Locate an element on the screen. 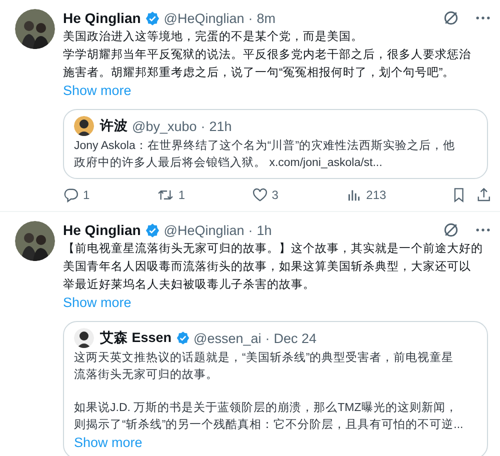 The height and width of the screenshot is (456, 500). post-text: 【前电视童星流落街头无家可归的故事。】这个故事，其实就是一个前途大好的 美国青年名人因吸毒而流落街头的故事，如果这算美国斩杀典型，大家还可以 举最近好莱坞名人夫妇被吸毒儿子杀害的故事。 is located at coordinates (273, 267).